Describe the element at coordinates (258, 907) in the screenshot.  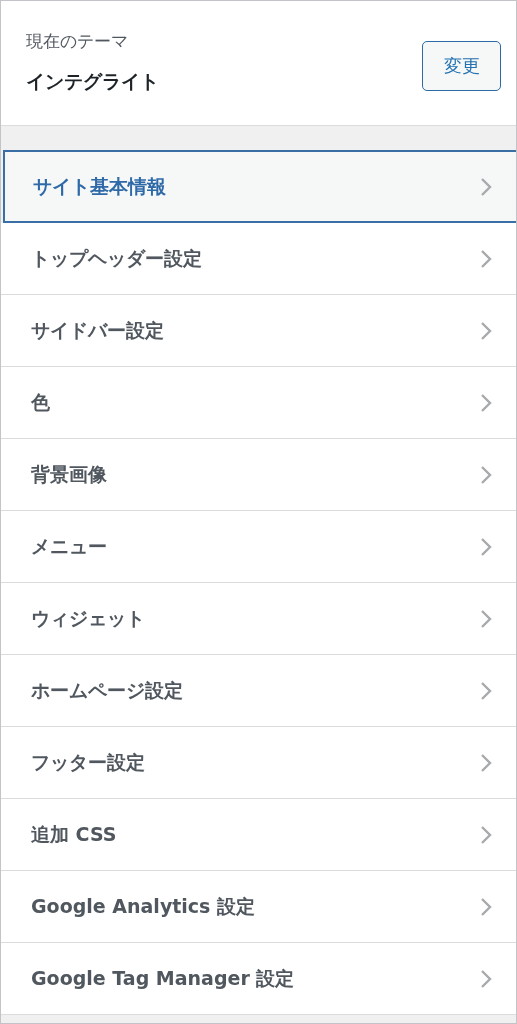
I see `section-item: Google Analytics 設定` at that location.